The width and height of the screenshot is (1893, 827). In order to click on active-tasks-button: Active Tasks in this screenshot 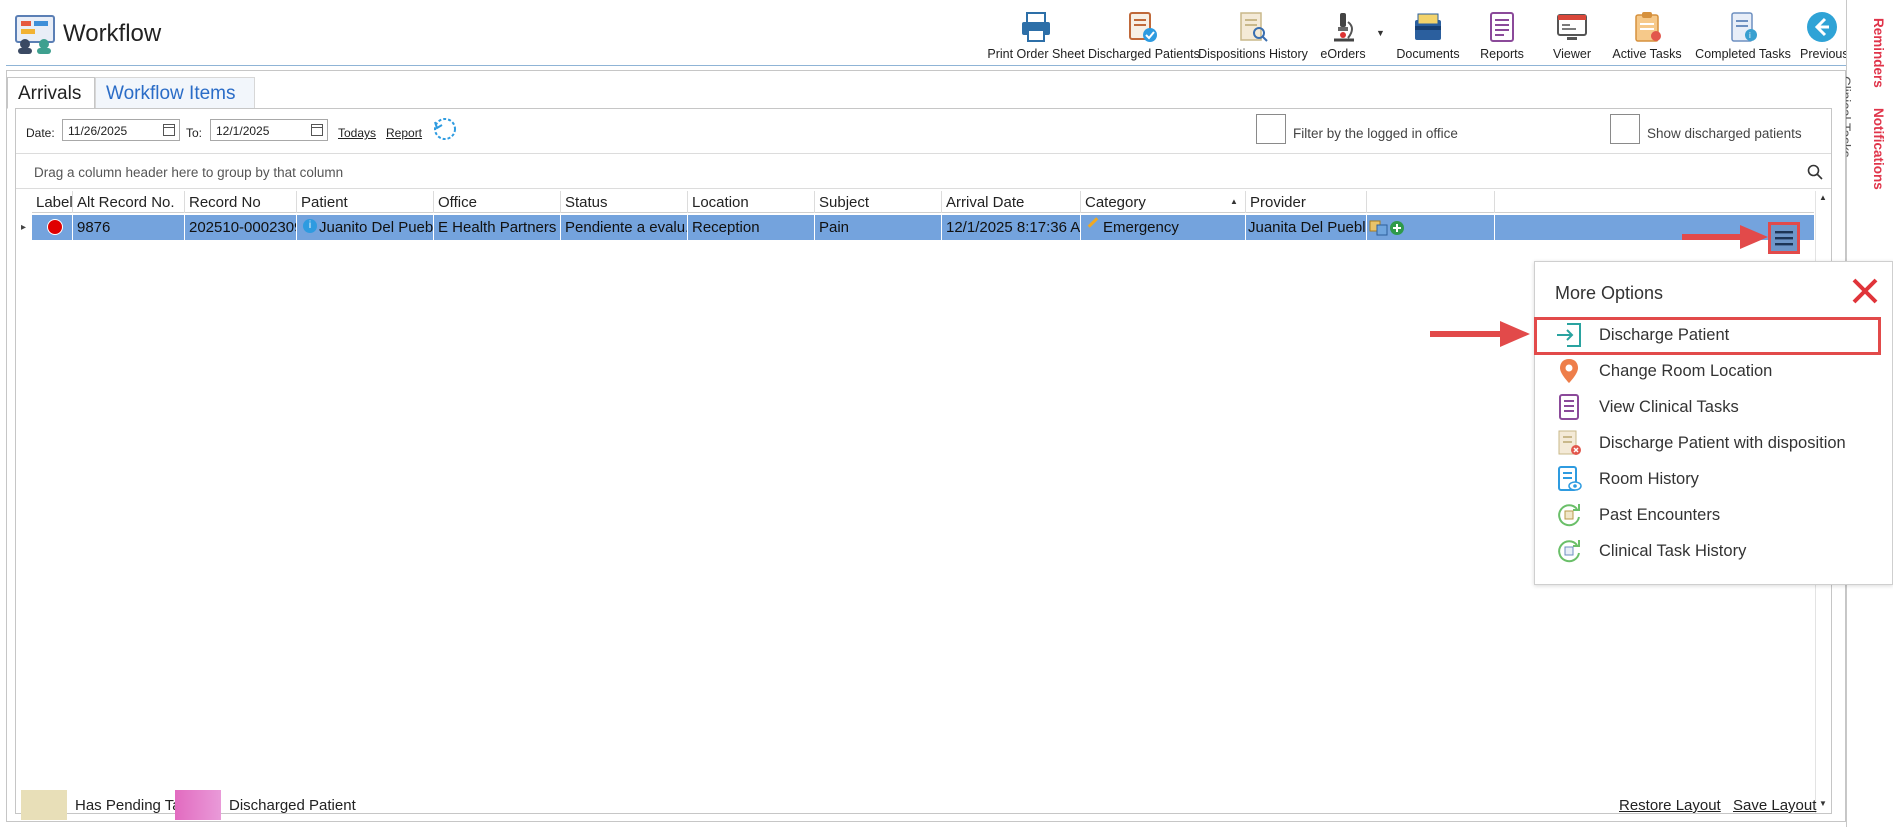, I will do `click(1647, 36)`.